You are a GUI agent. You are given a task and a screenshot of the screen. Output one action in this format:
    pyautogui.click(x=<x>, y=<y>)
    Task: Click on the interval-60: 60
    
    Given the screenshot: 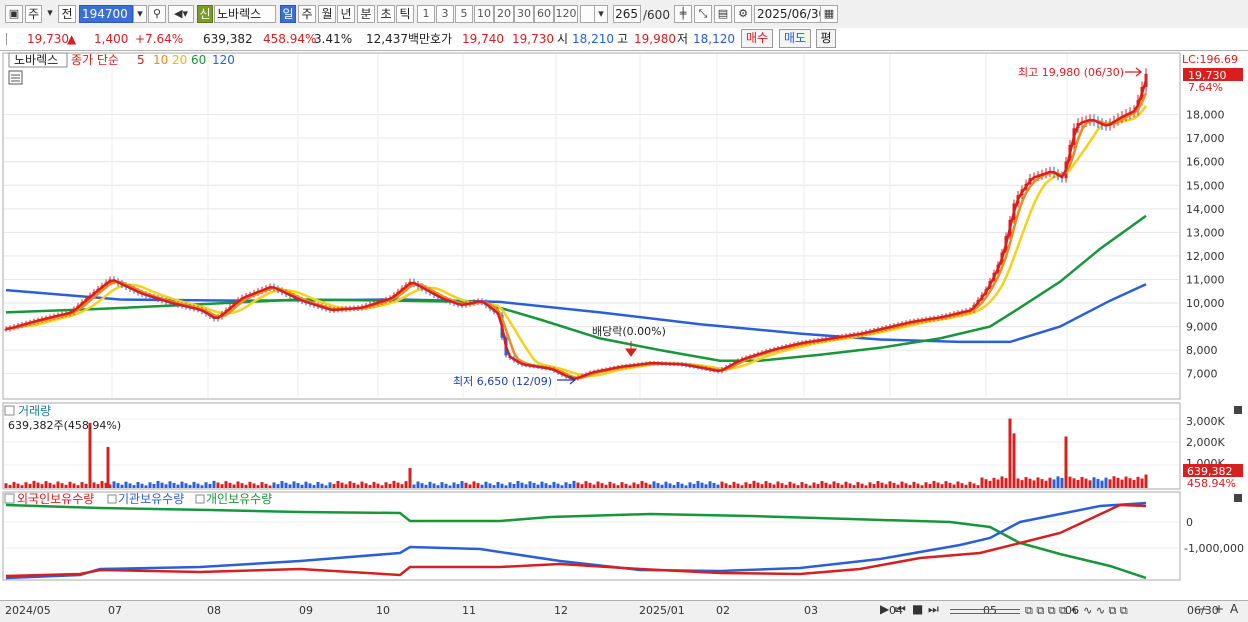 What is the action you would take?
    pyautogui.click(x=544, y=14)
    